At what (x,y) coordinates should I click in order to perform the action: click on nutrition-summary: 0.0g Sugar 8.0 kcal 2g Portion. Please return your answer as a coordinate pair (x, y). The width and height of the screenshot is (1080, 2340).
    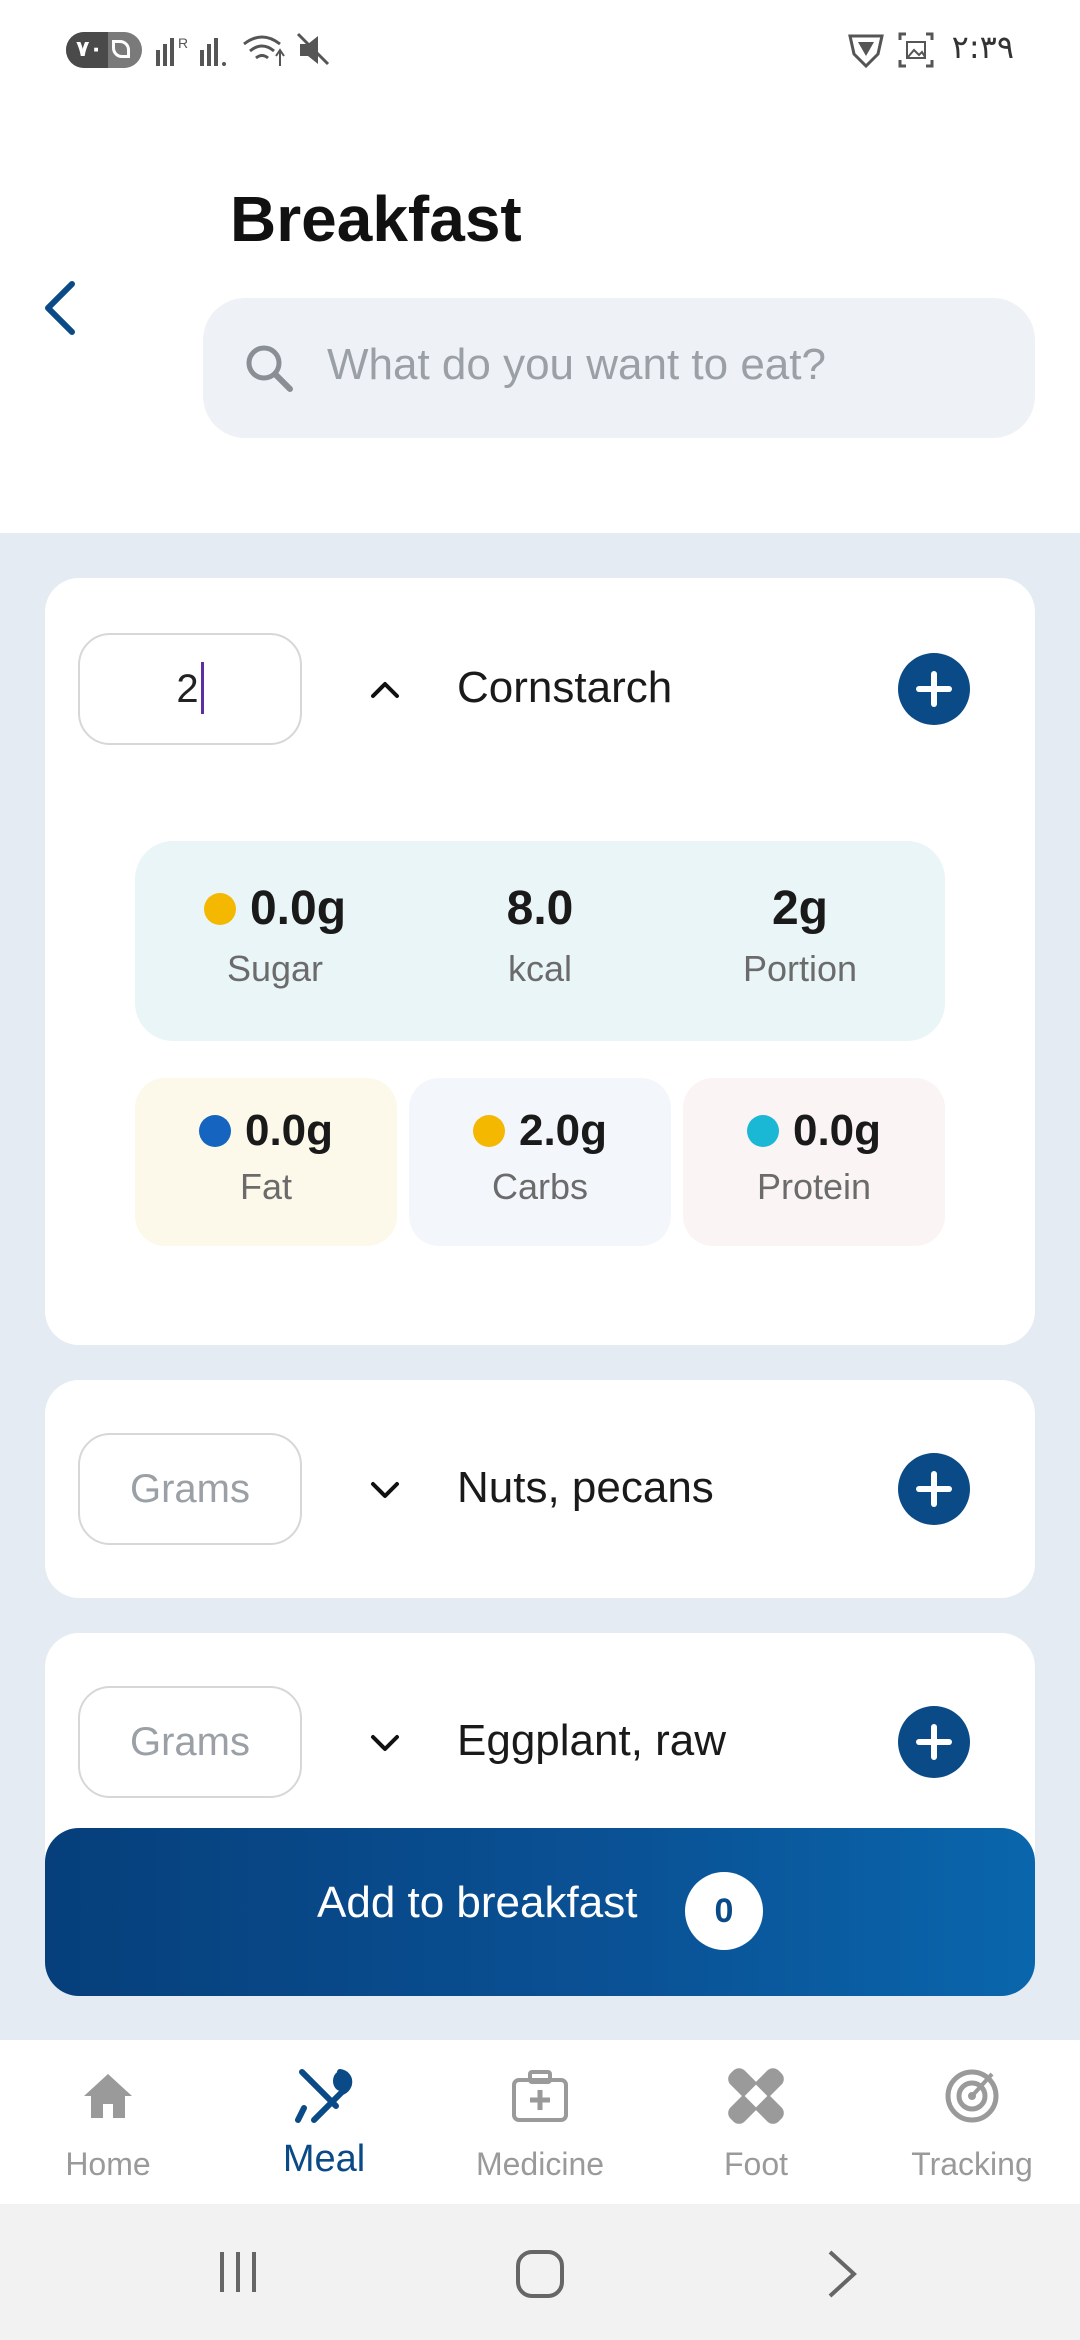
    Looking at the image, I should click on (540, 941).